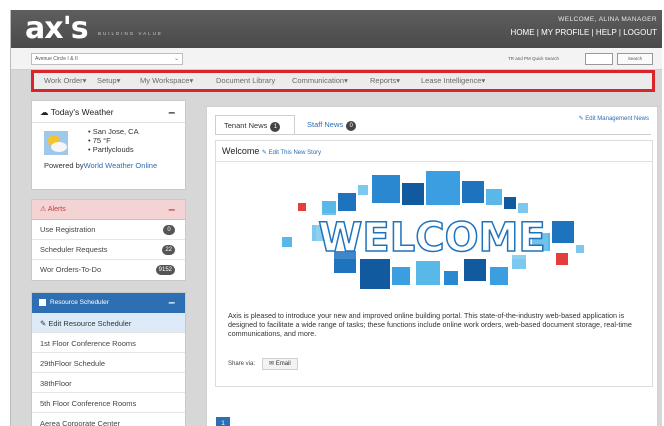  I want to click on logo: ax's, so click(57, 28).